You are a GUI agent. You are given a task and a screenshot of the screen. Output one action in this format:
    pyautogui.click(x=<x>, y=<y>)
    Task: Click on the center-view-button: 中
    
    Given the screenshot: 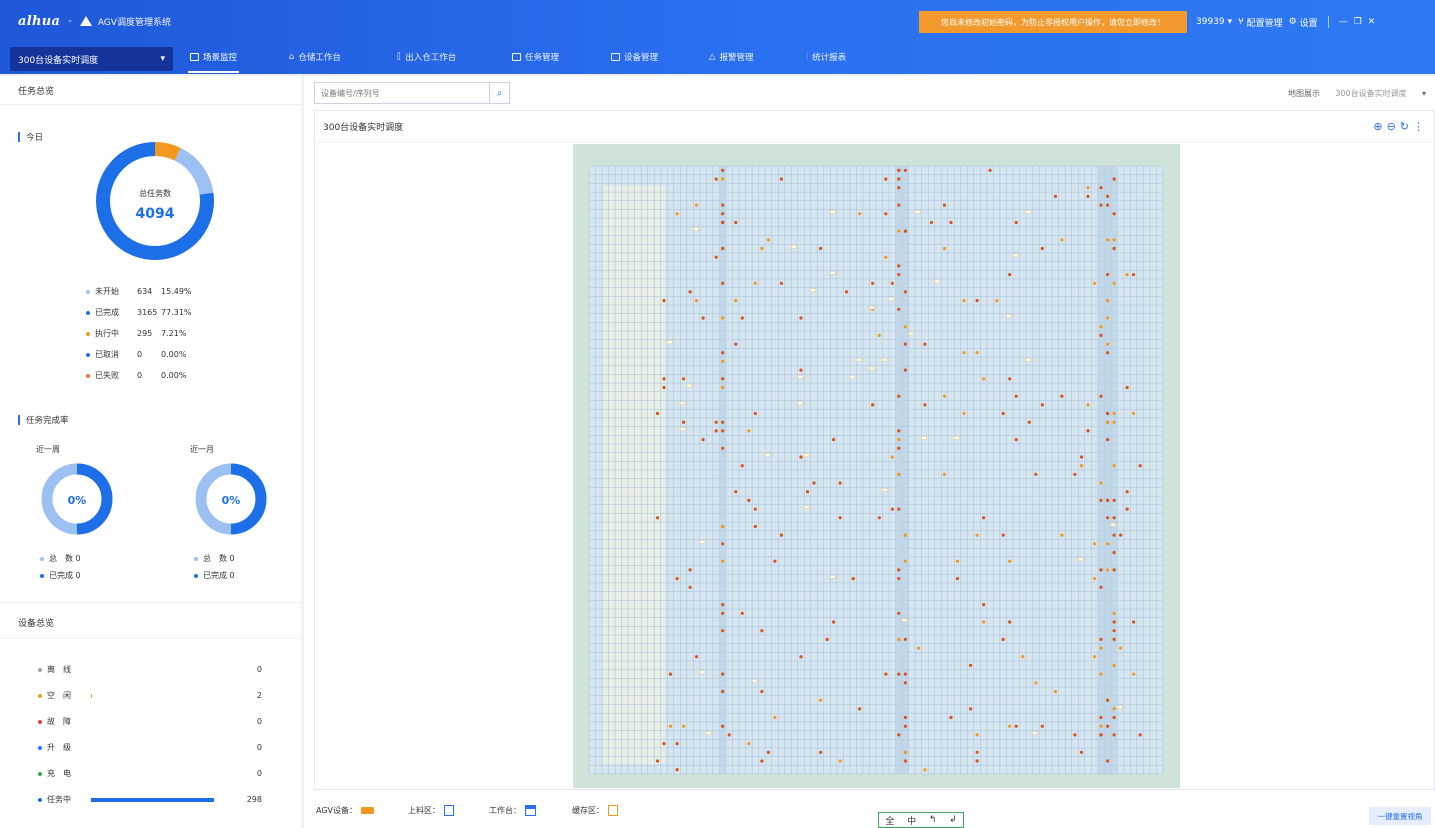 What is the action you would take?
    pyautogui.click(x=911, y=820)
    